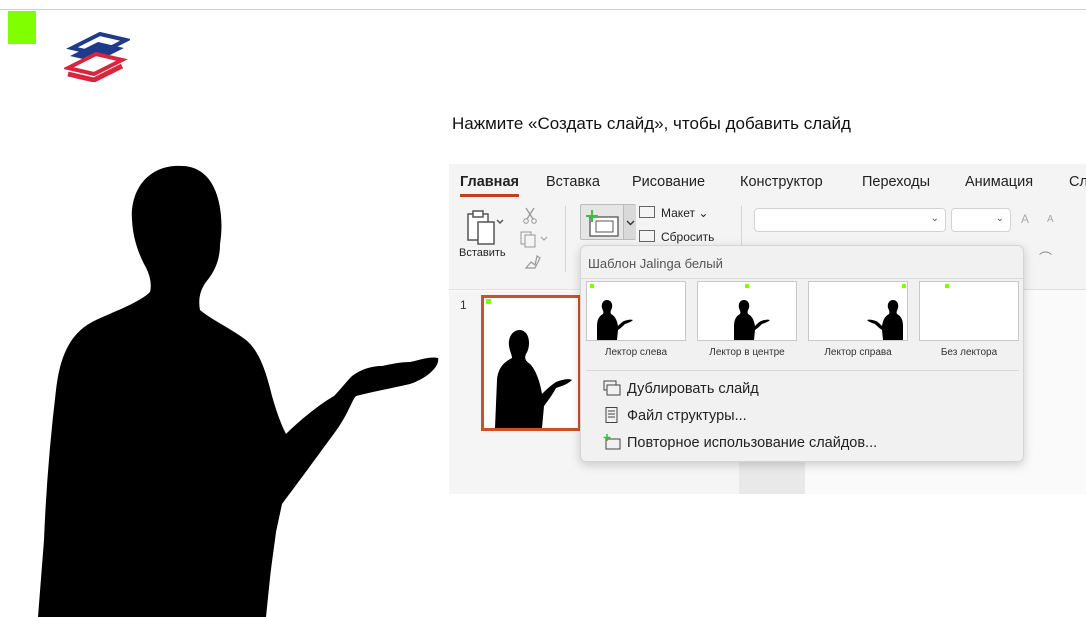 This screenshot has height=617, width=1086. What do you see at coordinates (573, 182) in the screenshot?
I see `tab-insert: Вставка` at bounding box center [573, 182].